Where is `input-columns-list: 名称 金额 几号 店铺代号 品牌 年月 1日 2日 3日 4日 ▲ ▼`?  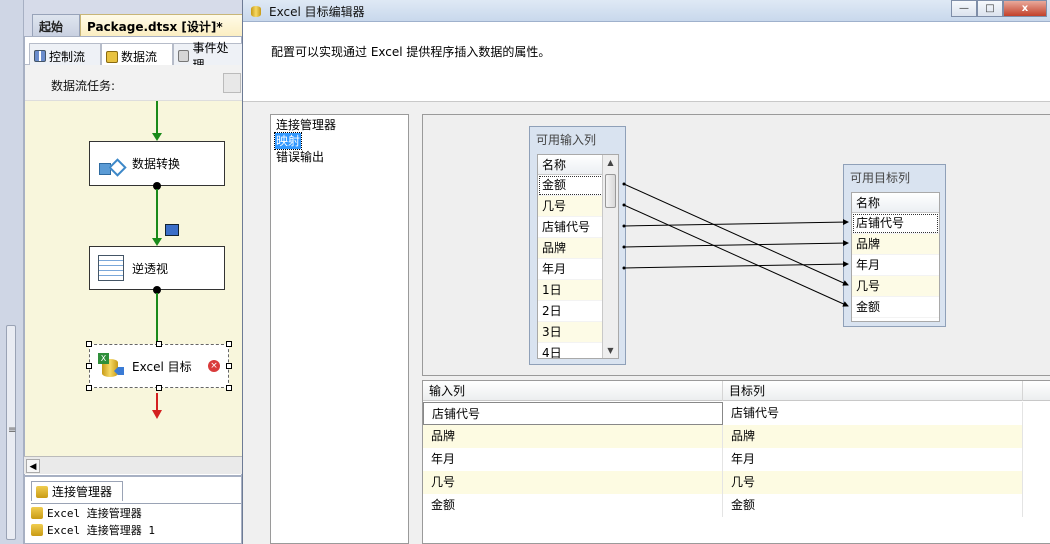
input-columns-list: 名称 金额 几号 店铺代号 品牌 年月 1日 2日 3日 4日 ▲ ▼ is located at coordinates (578, 256).